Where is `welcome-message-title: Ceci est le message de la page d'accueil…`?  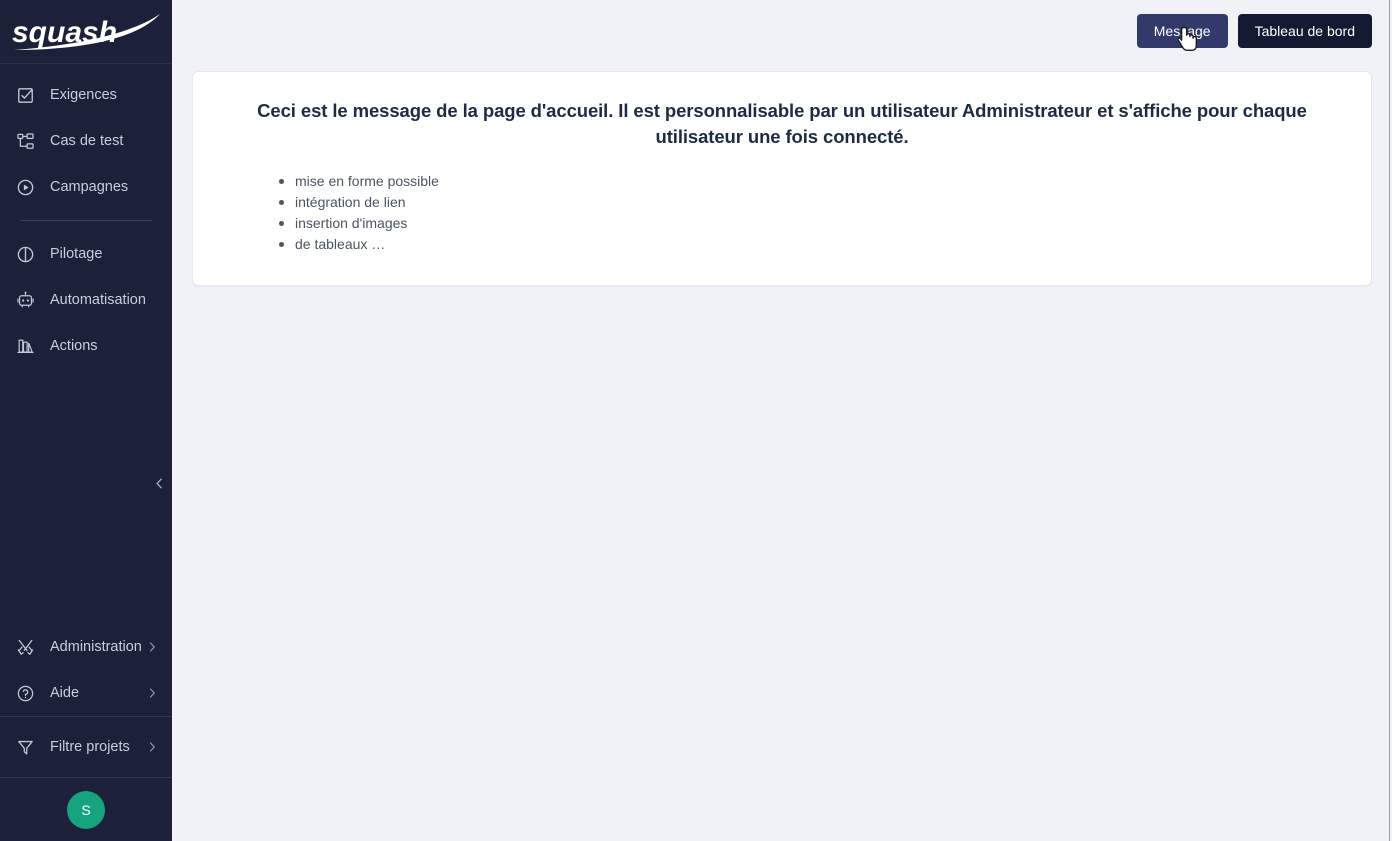
welcome-message-title: Ceci est le message de la page d'accueil… is located at coordinates (782, 123).